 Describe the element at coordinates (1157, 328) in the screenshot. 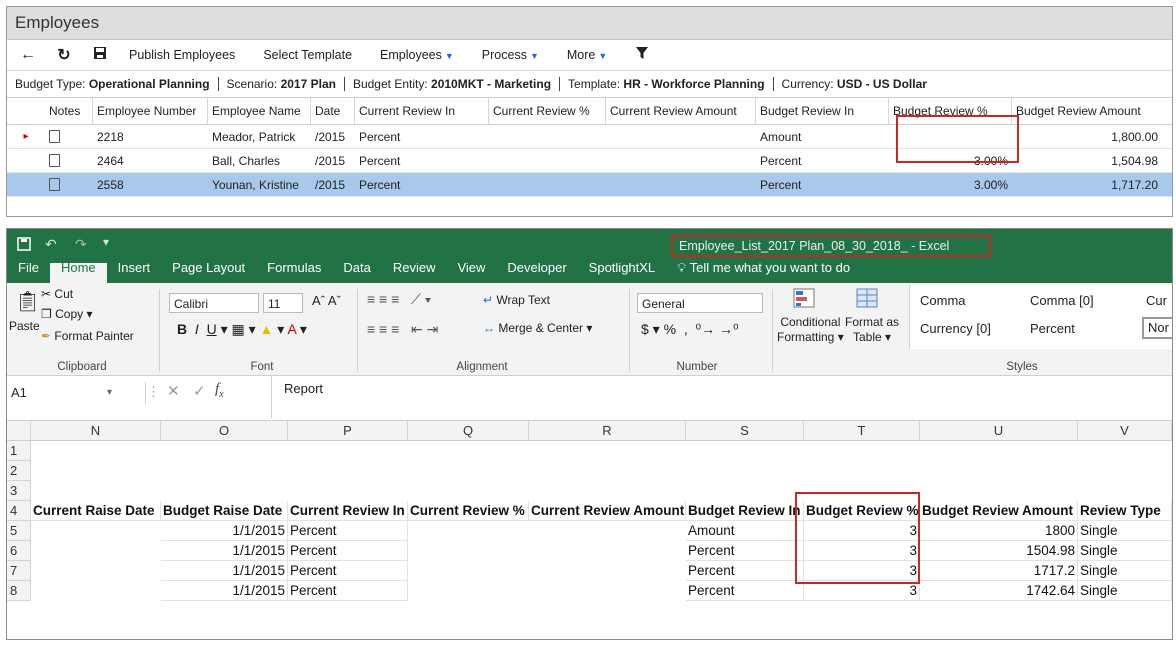

I see `style-normal: Nor` at that location.